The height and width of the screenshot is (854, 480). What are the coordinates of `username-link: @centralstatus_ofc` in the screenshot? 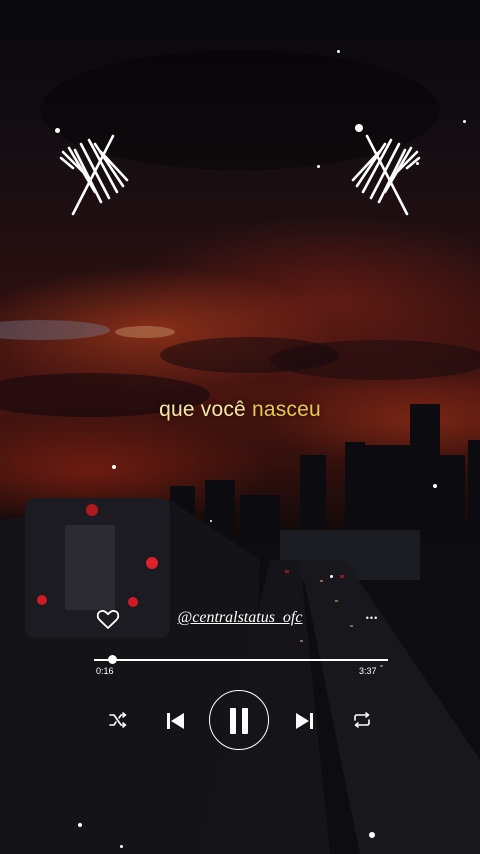 It's located at (240, 618).